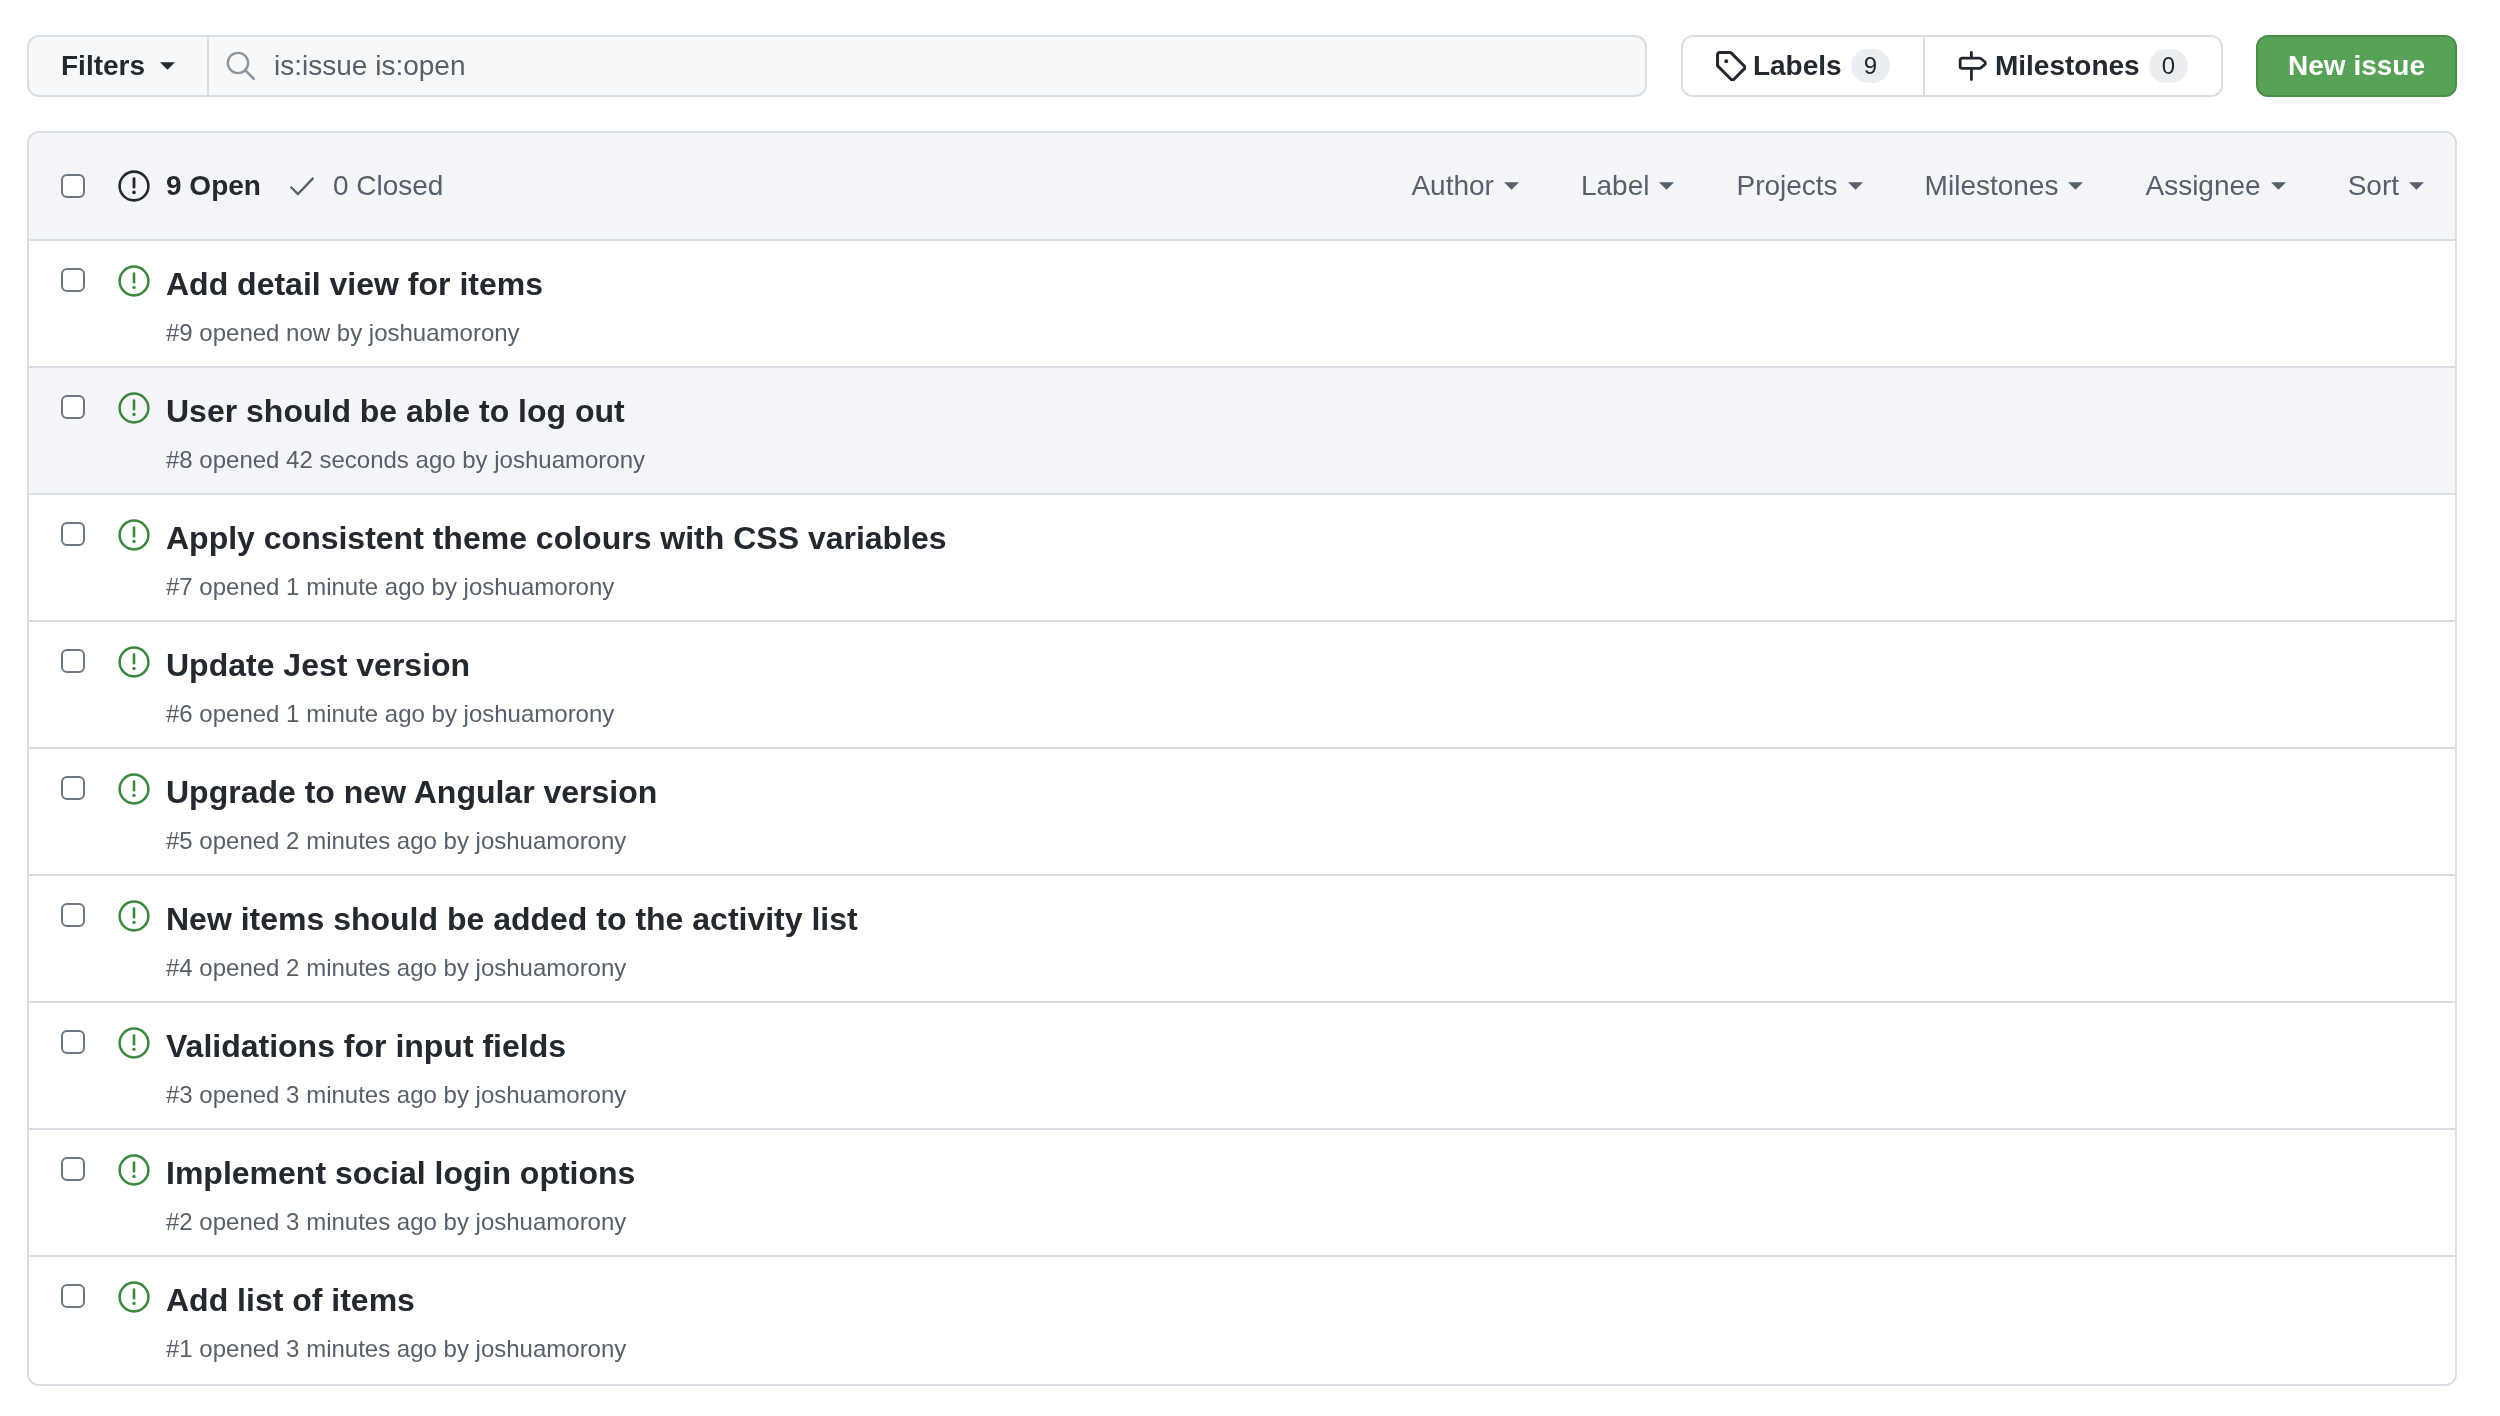  I want to click on search-icon, so click(241, 65).